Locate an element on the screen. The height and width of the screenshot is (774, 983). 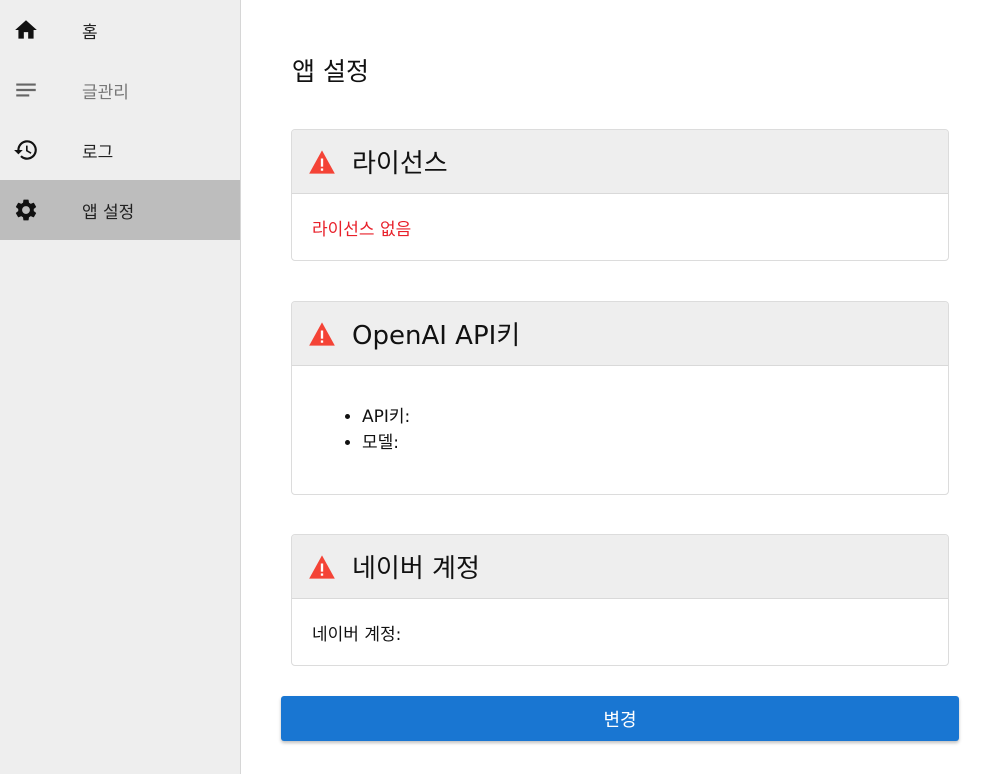
list-item: 모델: is located at coordinates (645, 443).